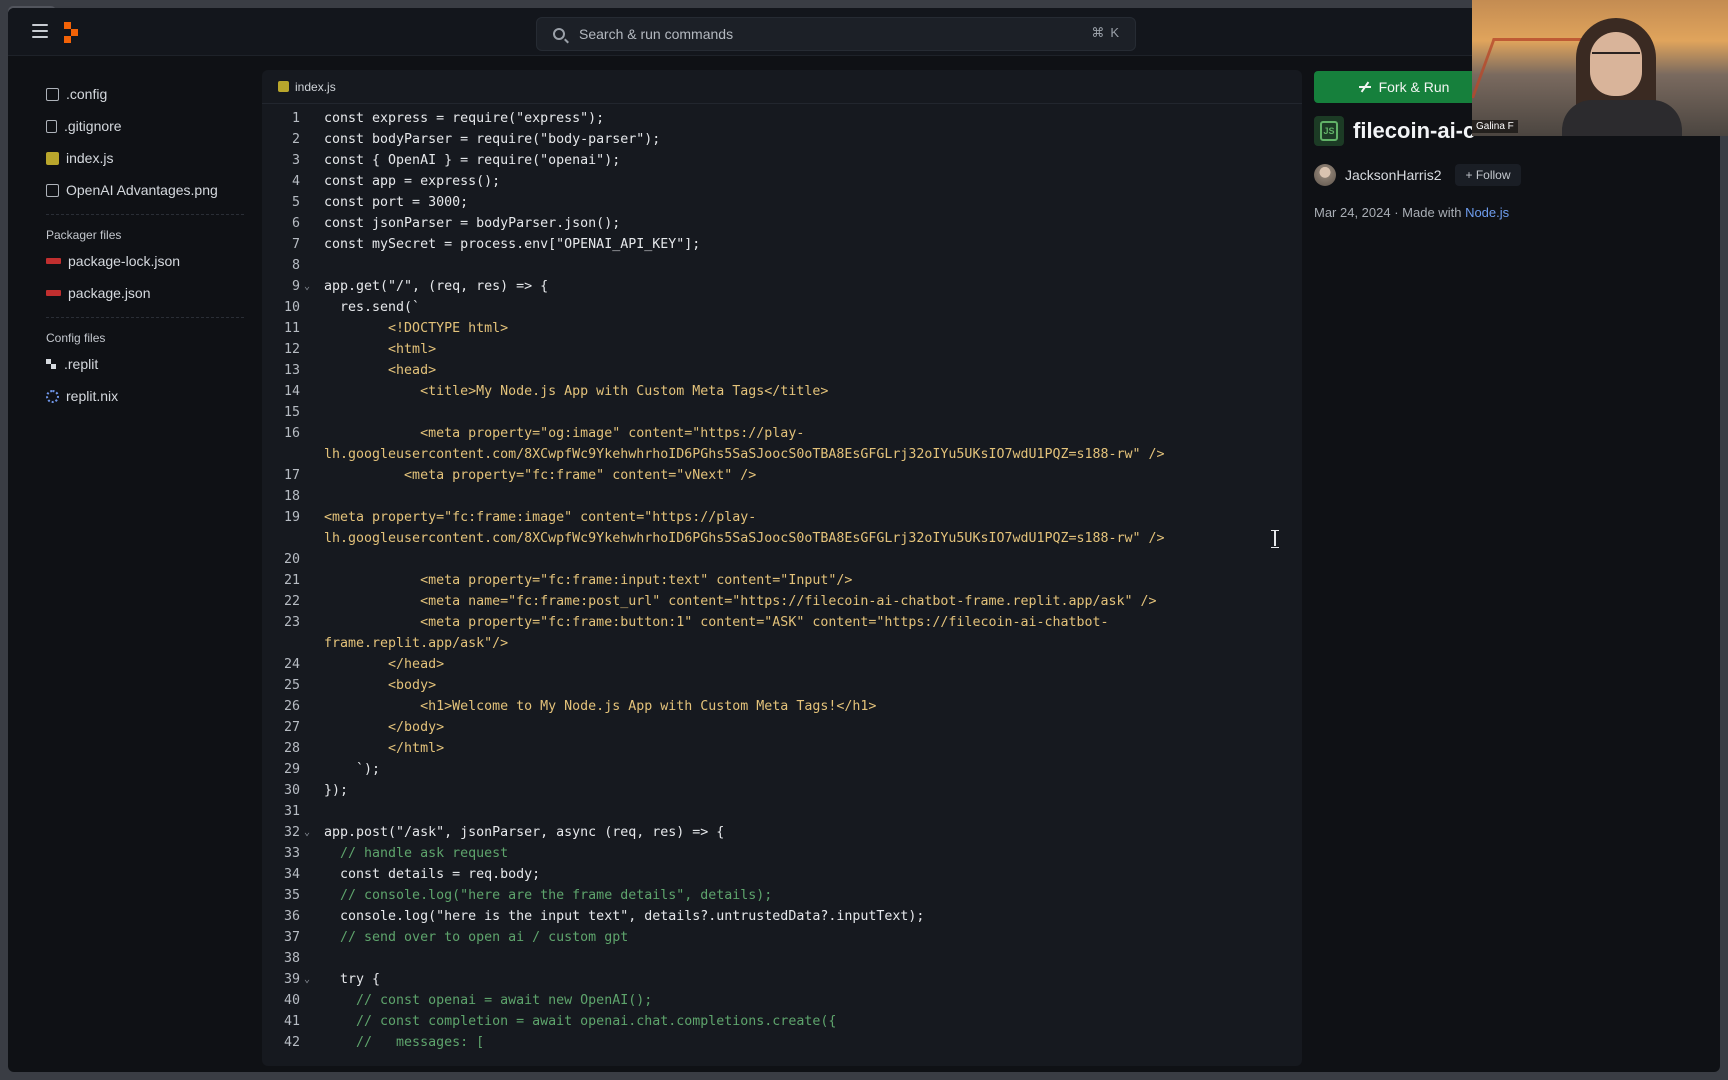 The image size is (1728, 1080). What do you see at coordinates (782, 307) in the screenshot?
I see `code-line: 10 res.send(`` at bounding box center [782, 307].